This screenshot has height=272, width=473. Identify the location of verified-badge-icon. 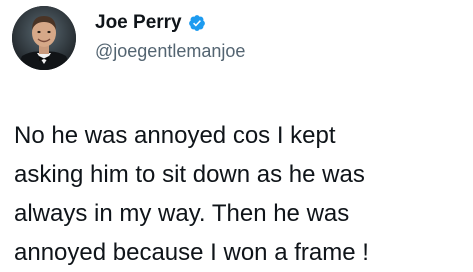
(196, 23).